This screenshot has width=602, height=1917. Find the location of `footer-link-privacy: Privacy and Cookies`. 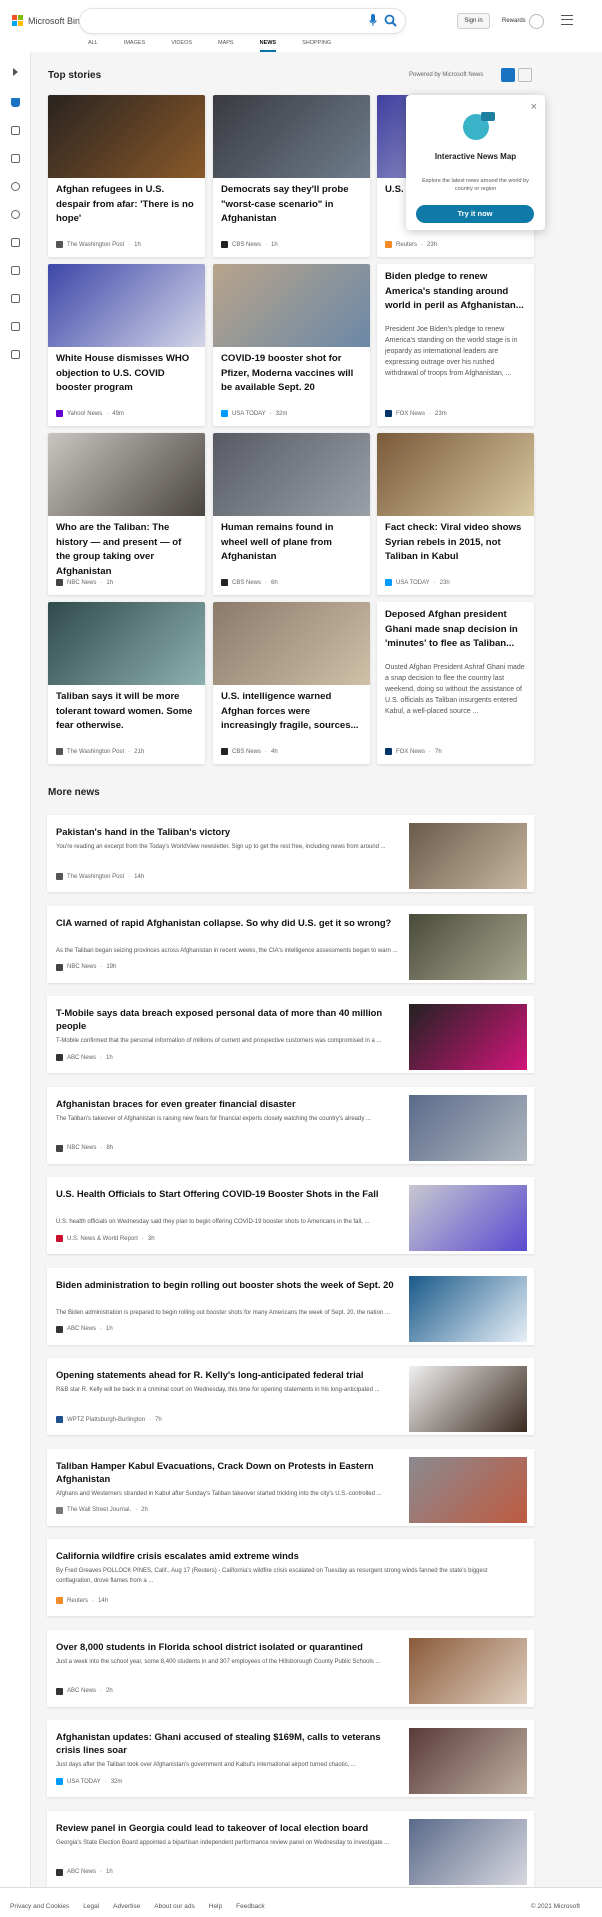

footer-link-privacy: Privacy and Cookies is located at coordinates (39, 1906).